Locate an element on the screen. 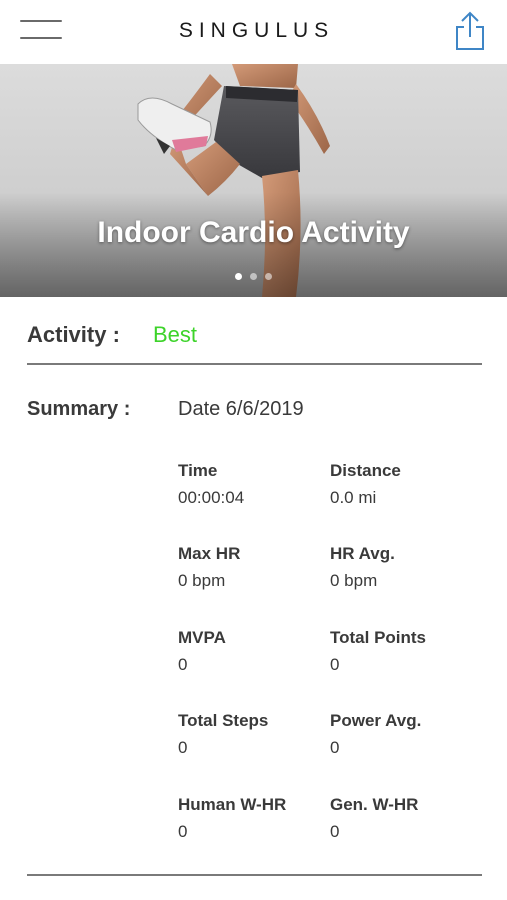 Image resolution: width=507 pixels, height=900 pixels. activity-label: Activity : is located at coordinates (73, 334).